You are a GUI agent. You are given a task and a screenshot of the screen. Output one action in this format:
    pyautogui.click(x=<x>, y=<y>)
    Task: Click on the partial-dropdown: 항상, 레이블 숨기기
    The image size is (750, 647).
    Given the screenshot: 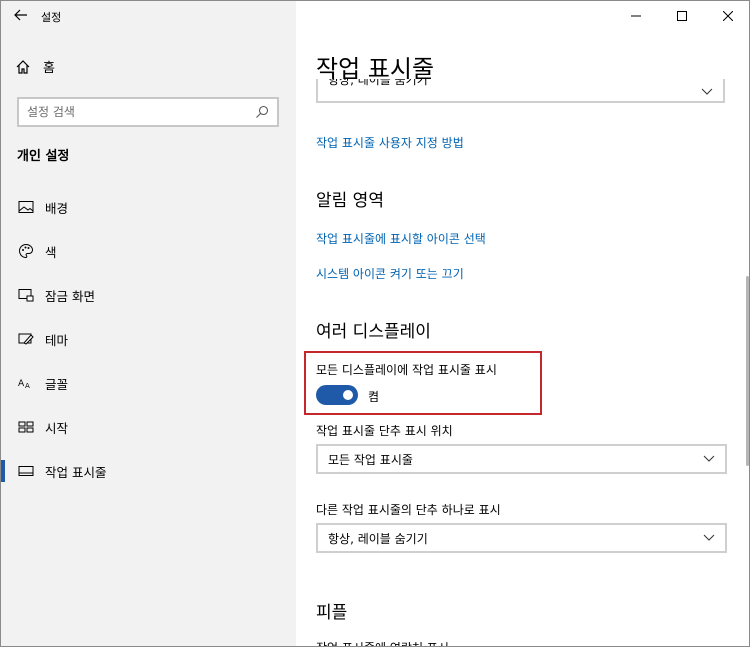 What is the action you would take?
    pyautogui.click(x=520, y=91)
    